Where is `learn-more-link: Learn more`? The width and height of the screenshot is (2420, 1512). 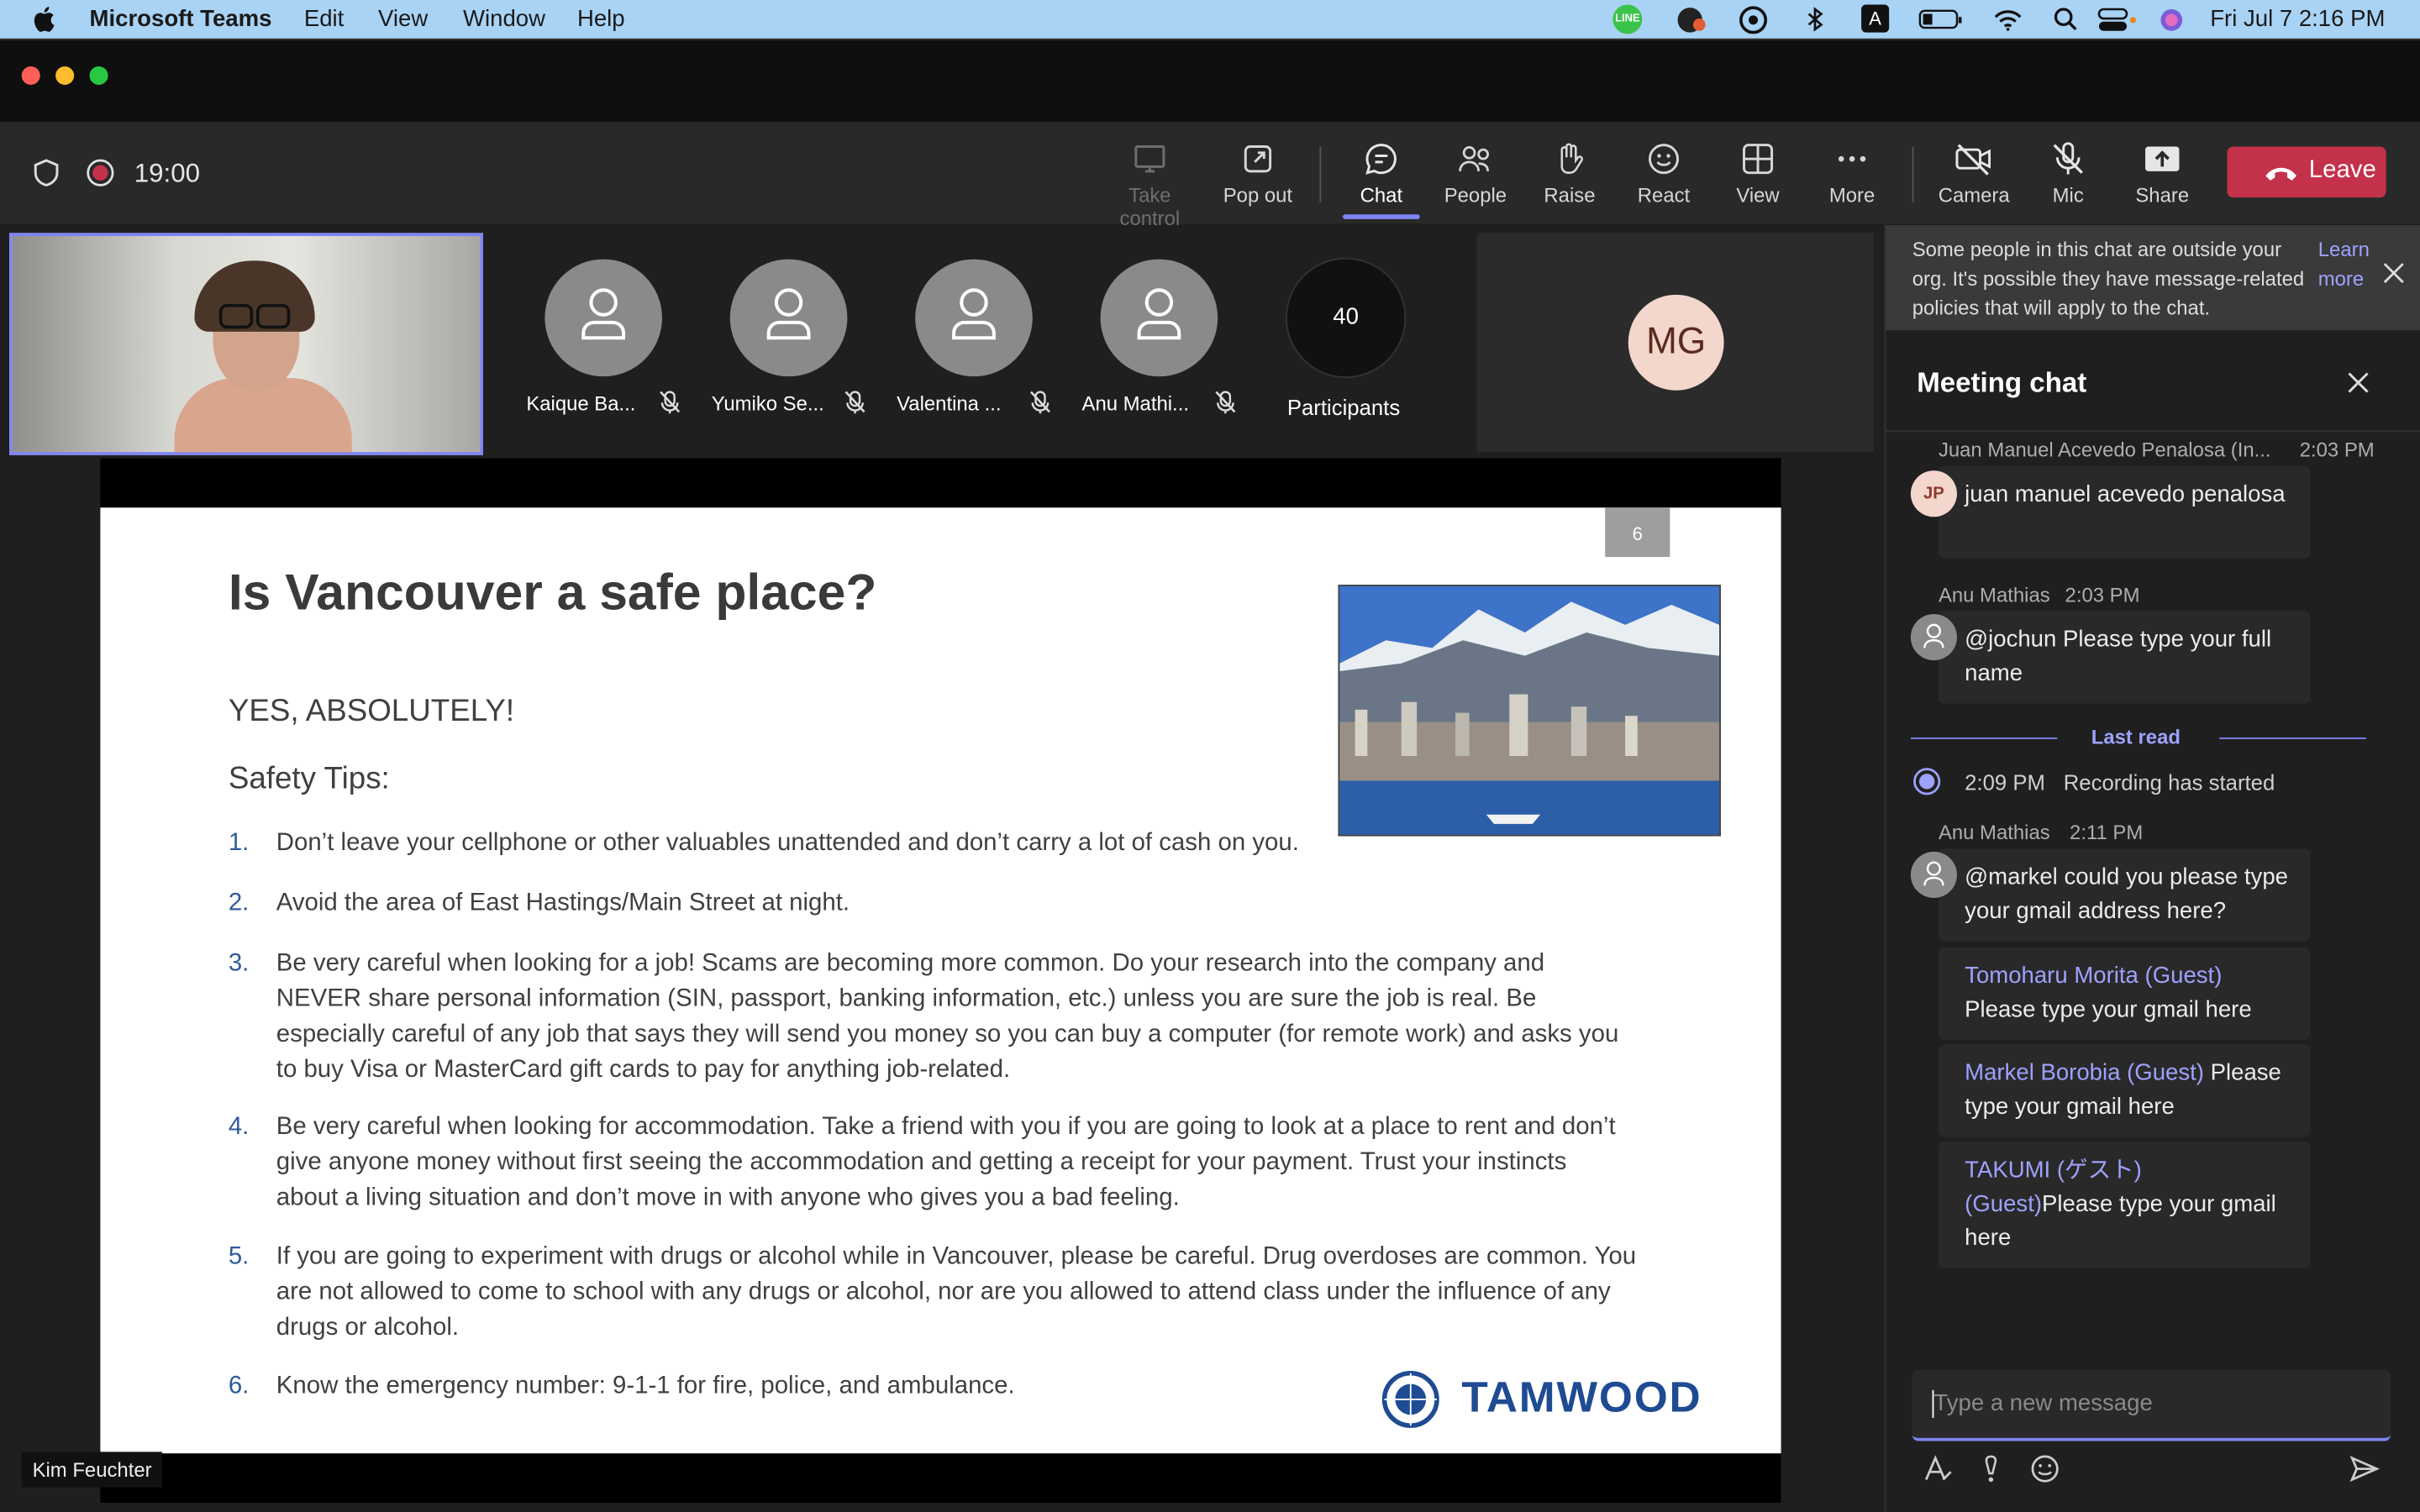 learn-more-link: Learn more is located at coordinates (2349, 263).